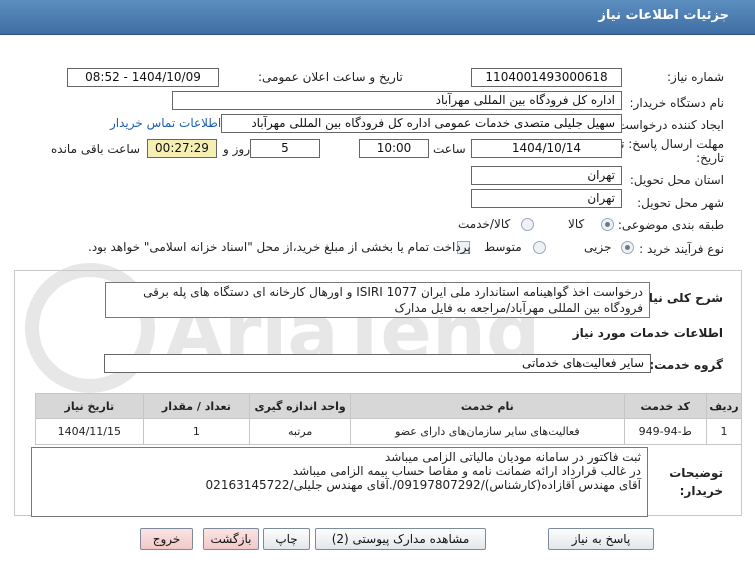  What do you see at coordinates (236, 149) in the screenshot?
I see `days-label: روز و` at bounding box center [236, 149].